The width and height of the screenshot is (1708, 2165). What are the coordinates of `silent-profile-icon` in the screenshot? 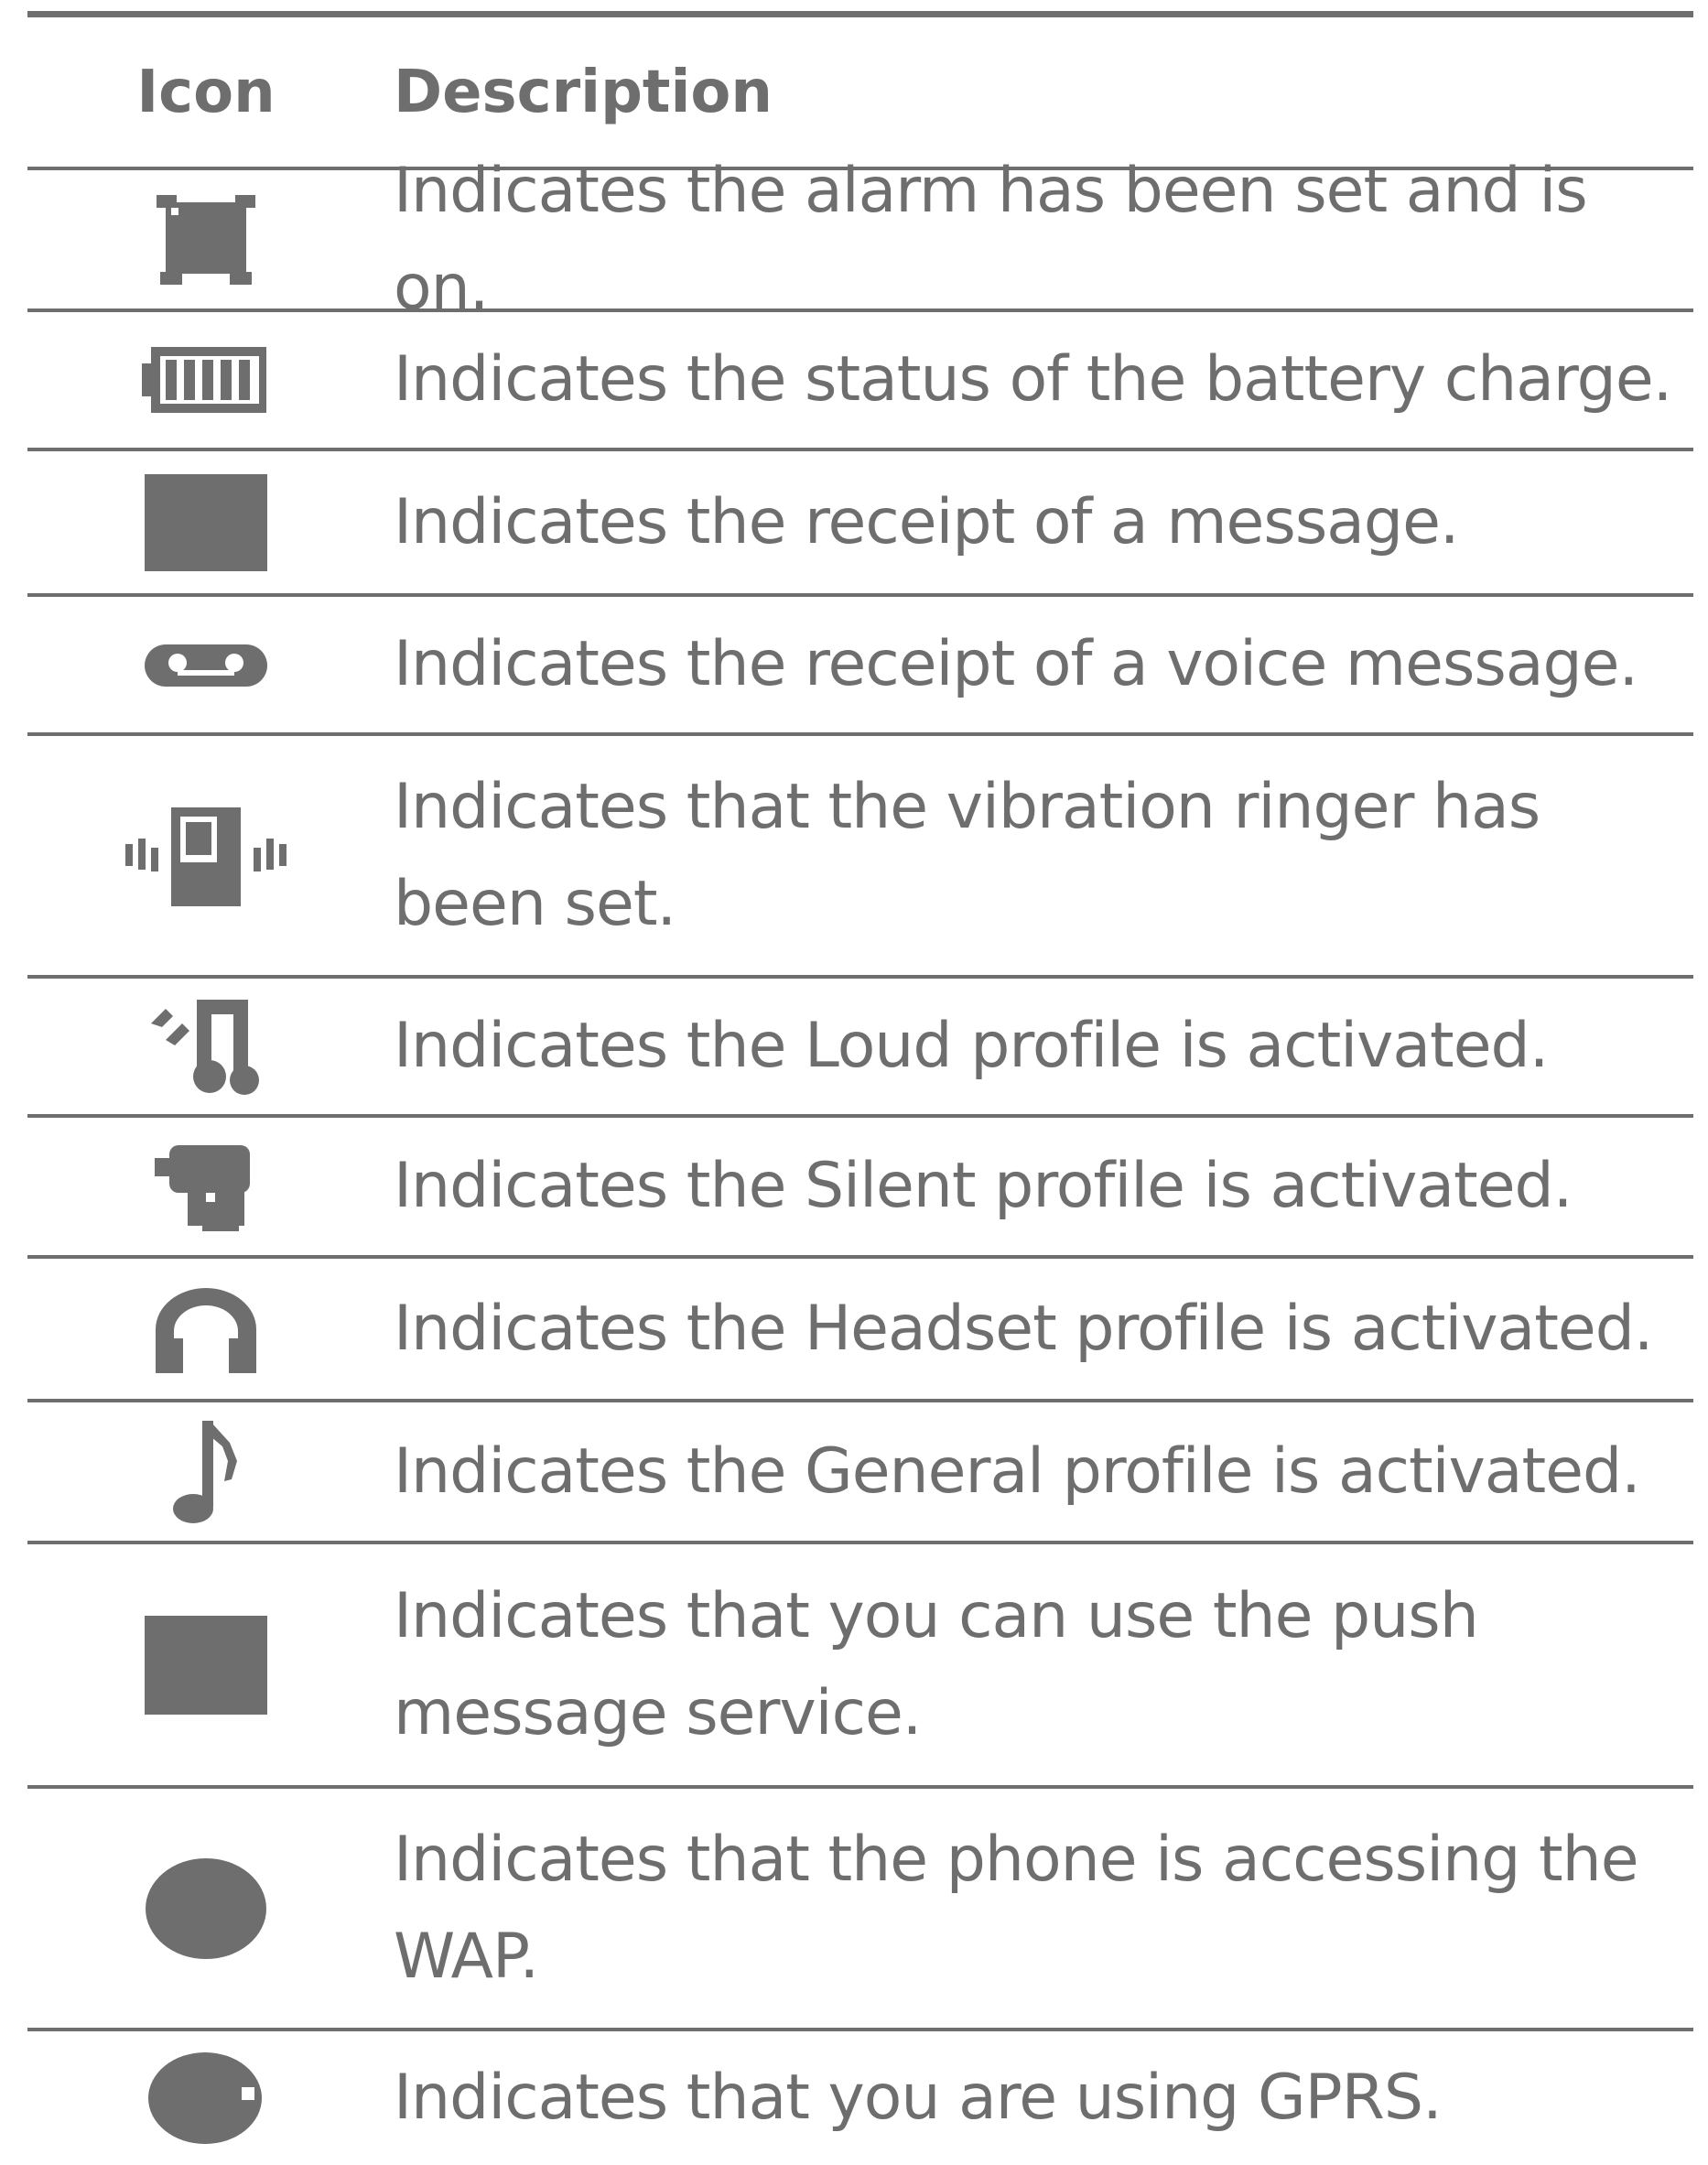 It's located at (202, 1188).